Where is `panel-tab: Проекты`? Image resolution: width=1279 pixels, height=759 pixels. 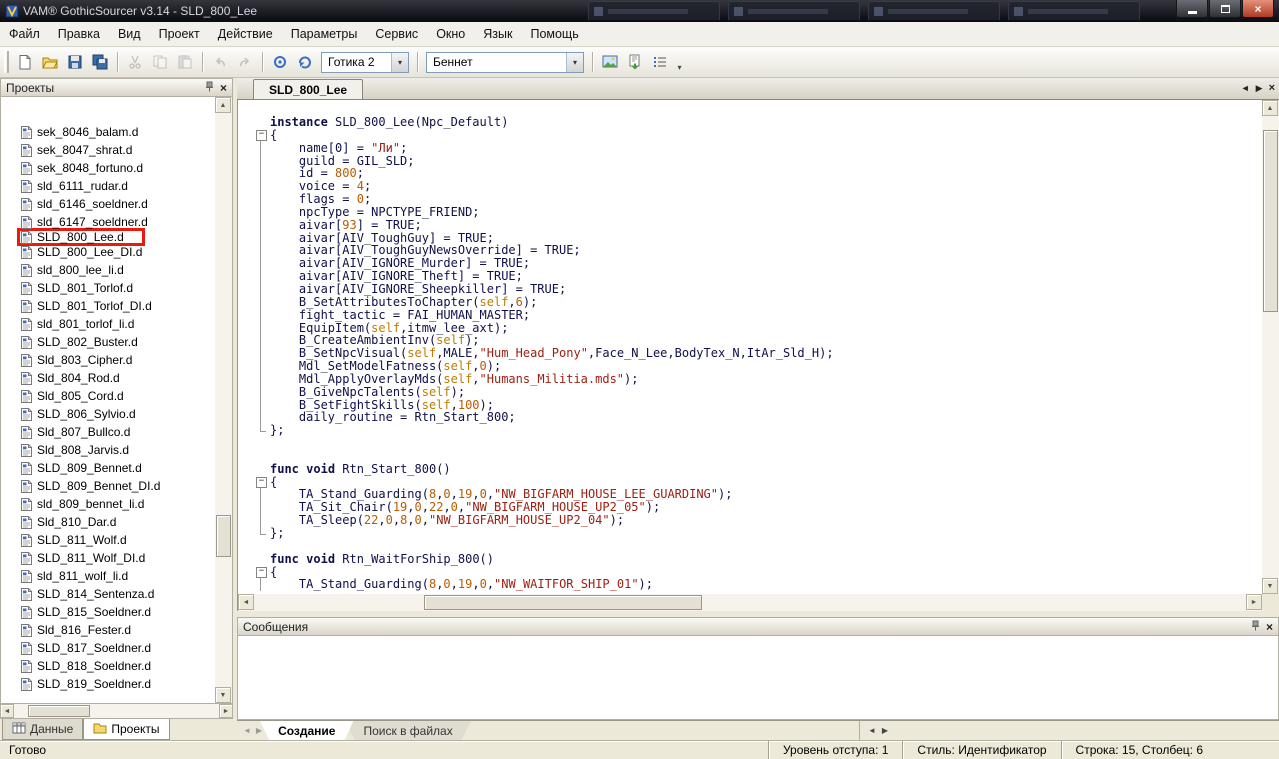
panel-tab: Проекты is located at coordinates (126, 729).